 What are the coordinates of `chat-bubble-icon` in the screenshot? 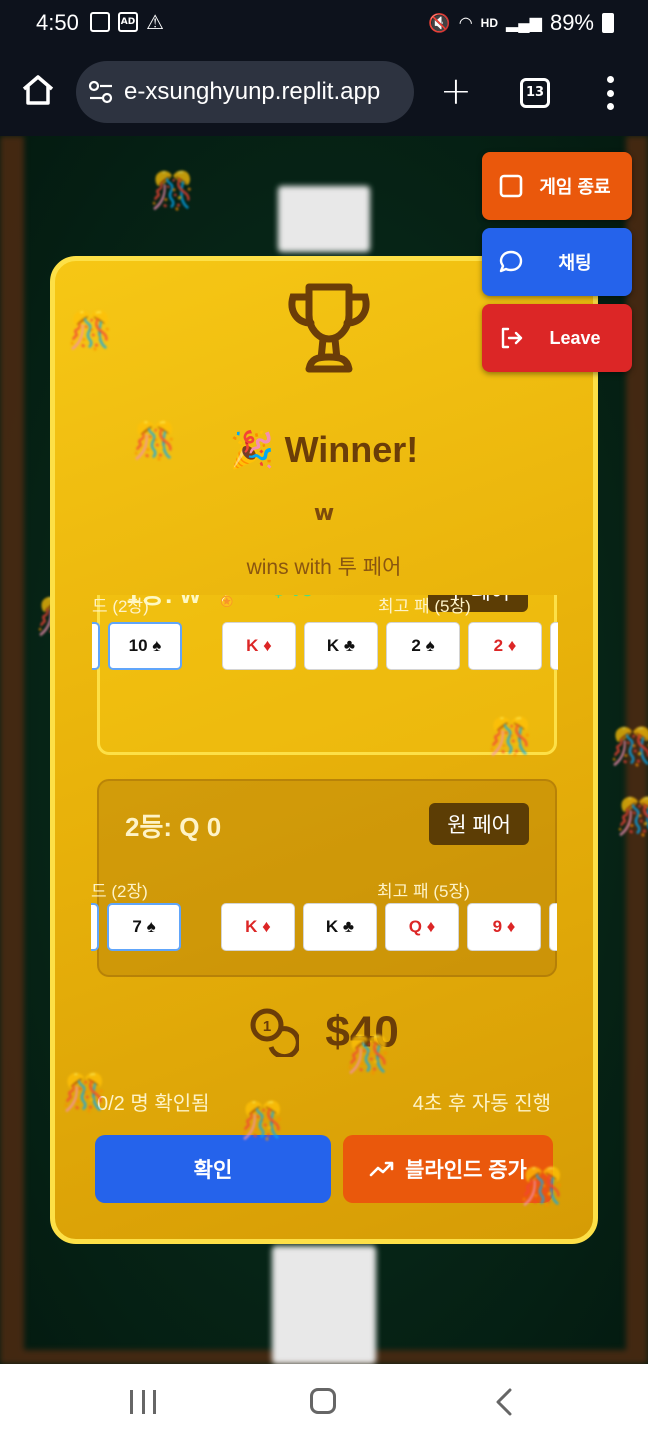 It's located at (511, 261).